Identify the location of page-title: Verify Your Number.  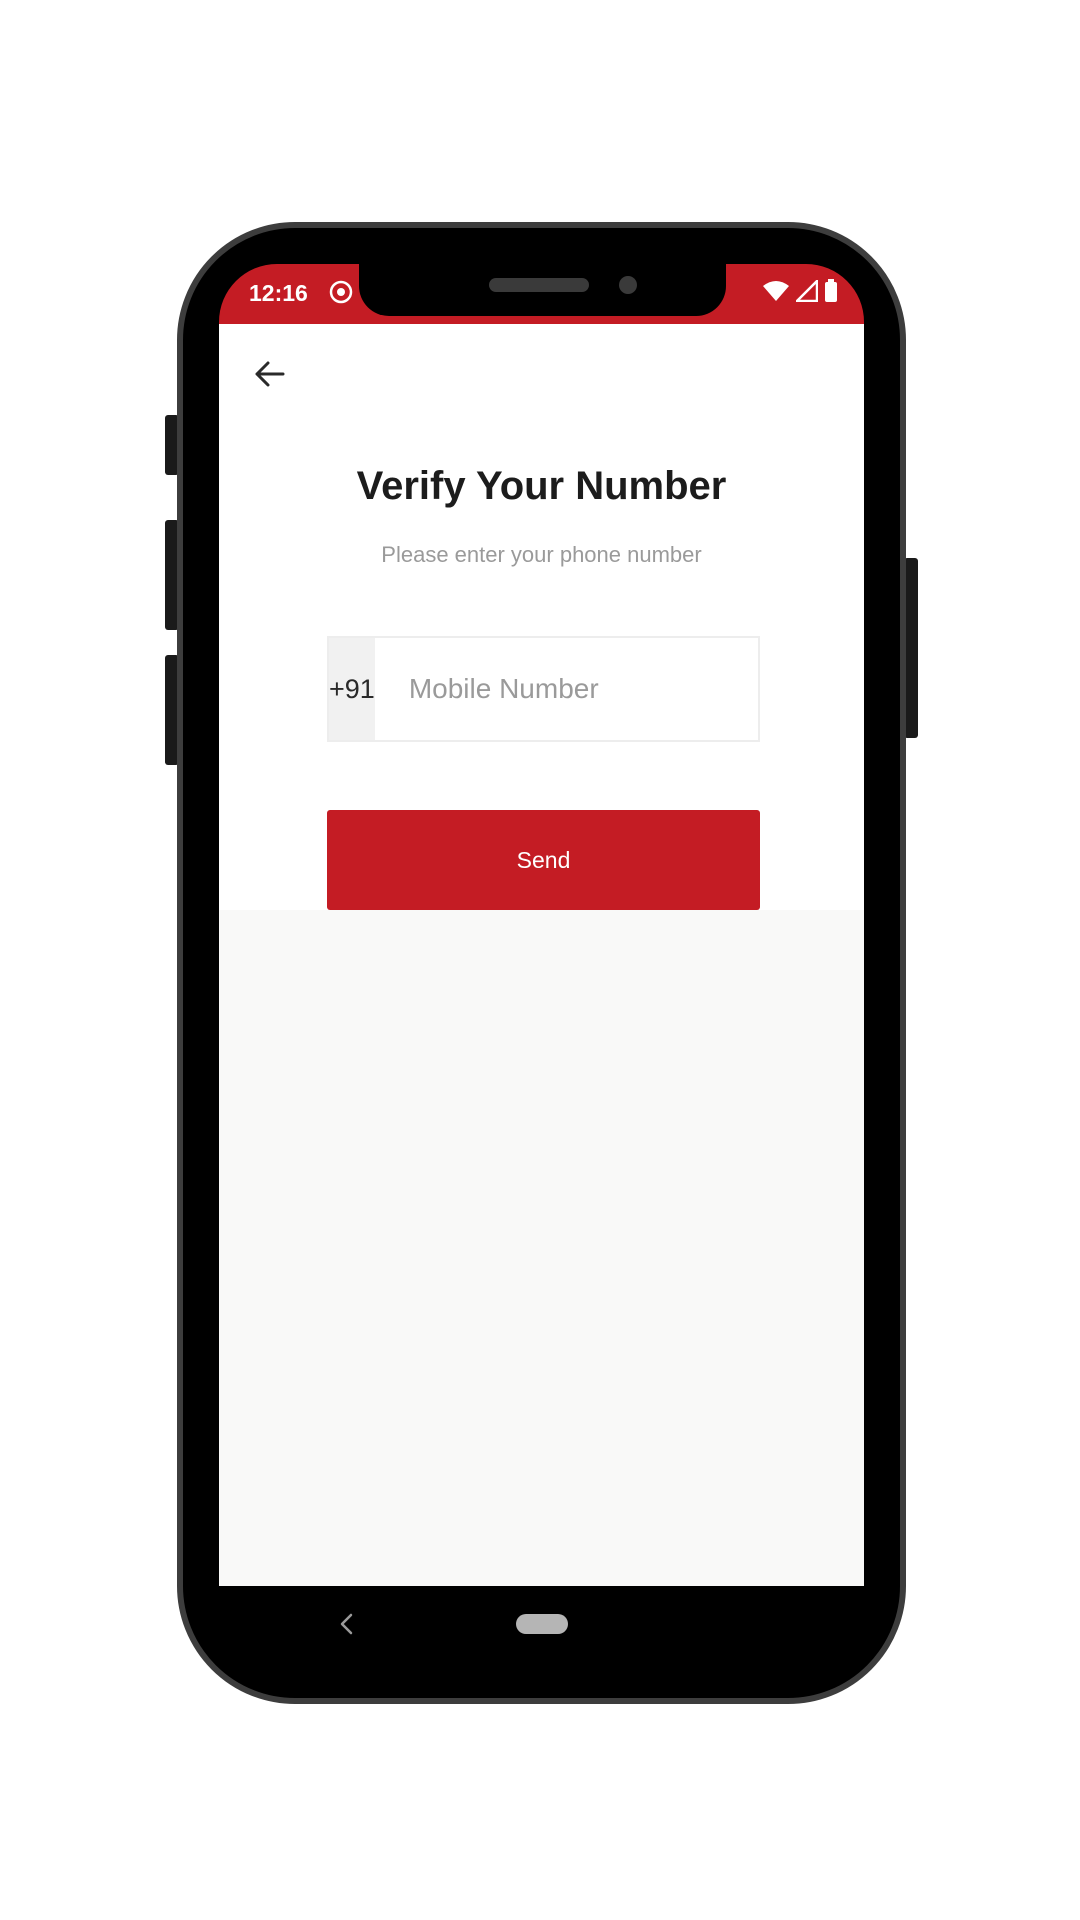
(541, 486).